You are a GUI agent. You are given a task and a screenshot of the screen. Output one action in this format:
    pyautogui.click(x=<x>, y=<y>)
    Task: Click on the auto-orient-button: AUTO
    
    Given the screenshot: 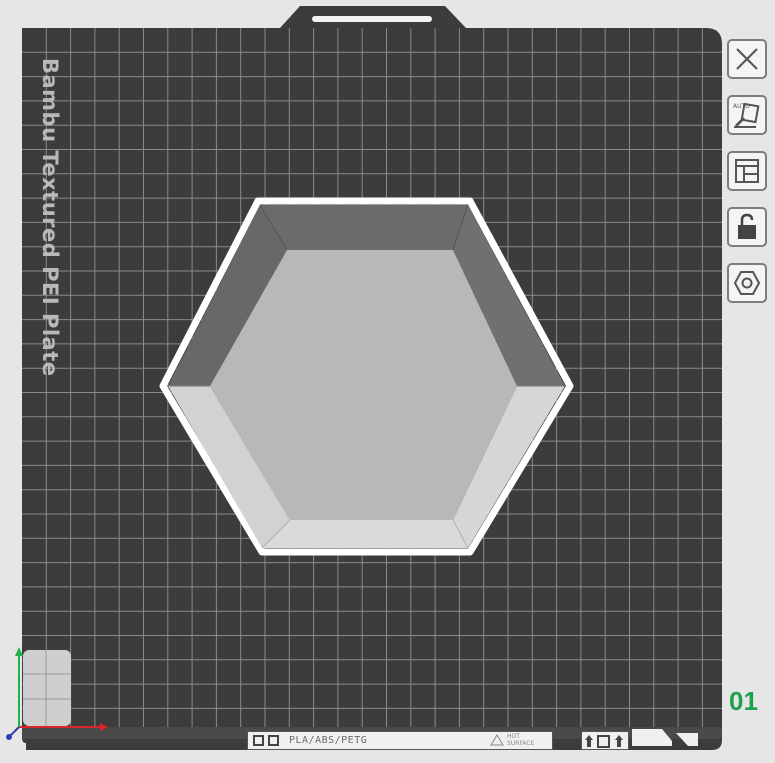 What is the action you would take?
    pyautogui.click(x=747, y=115)
    